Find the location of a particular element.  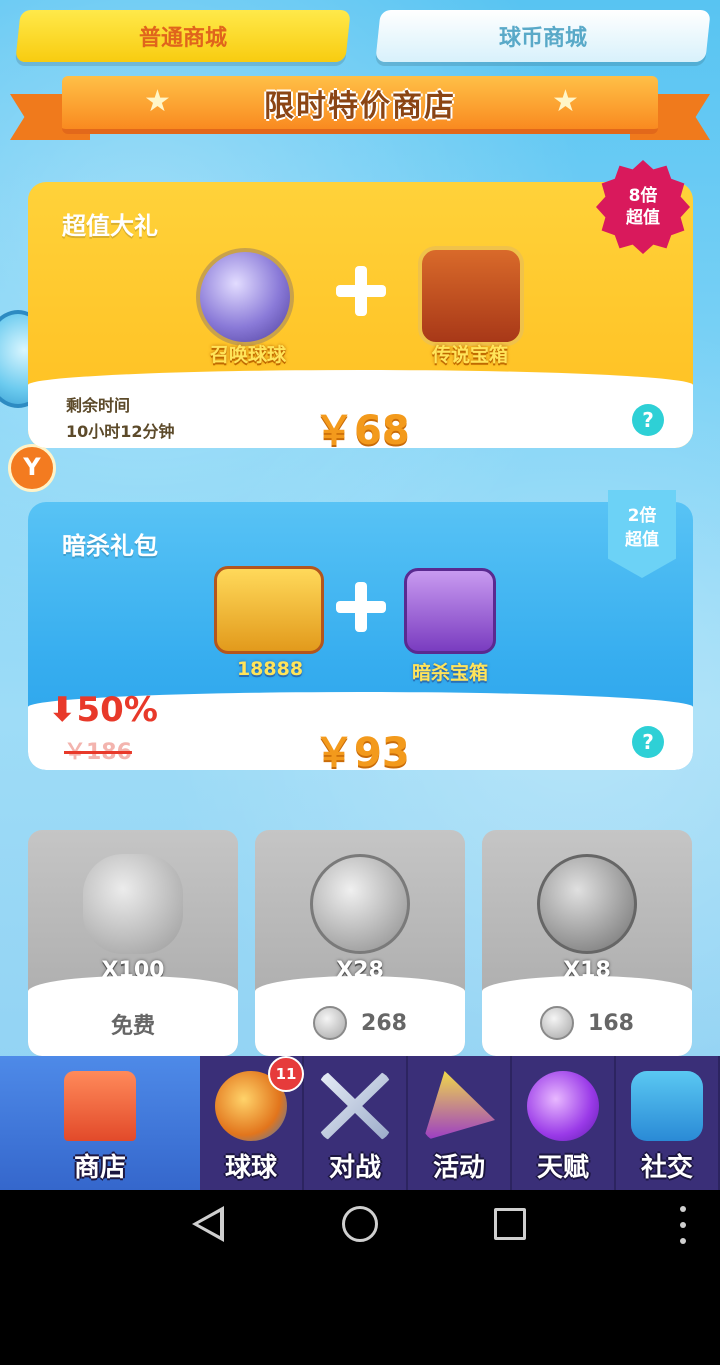

system-navigation-bar is located at coordinates (360, 1225).